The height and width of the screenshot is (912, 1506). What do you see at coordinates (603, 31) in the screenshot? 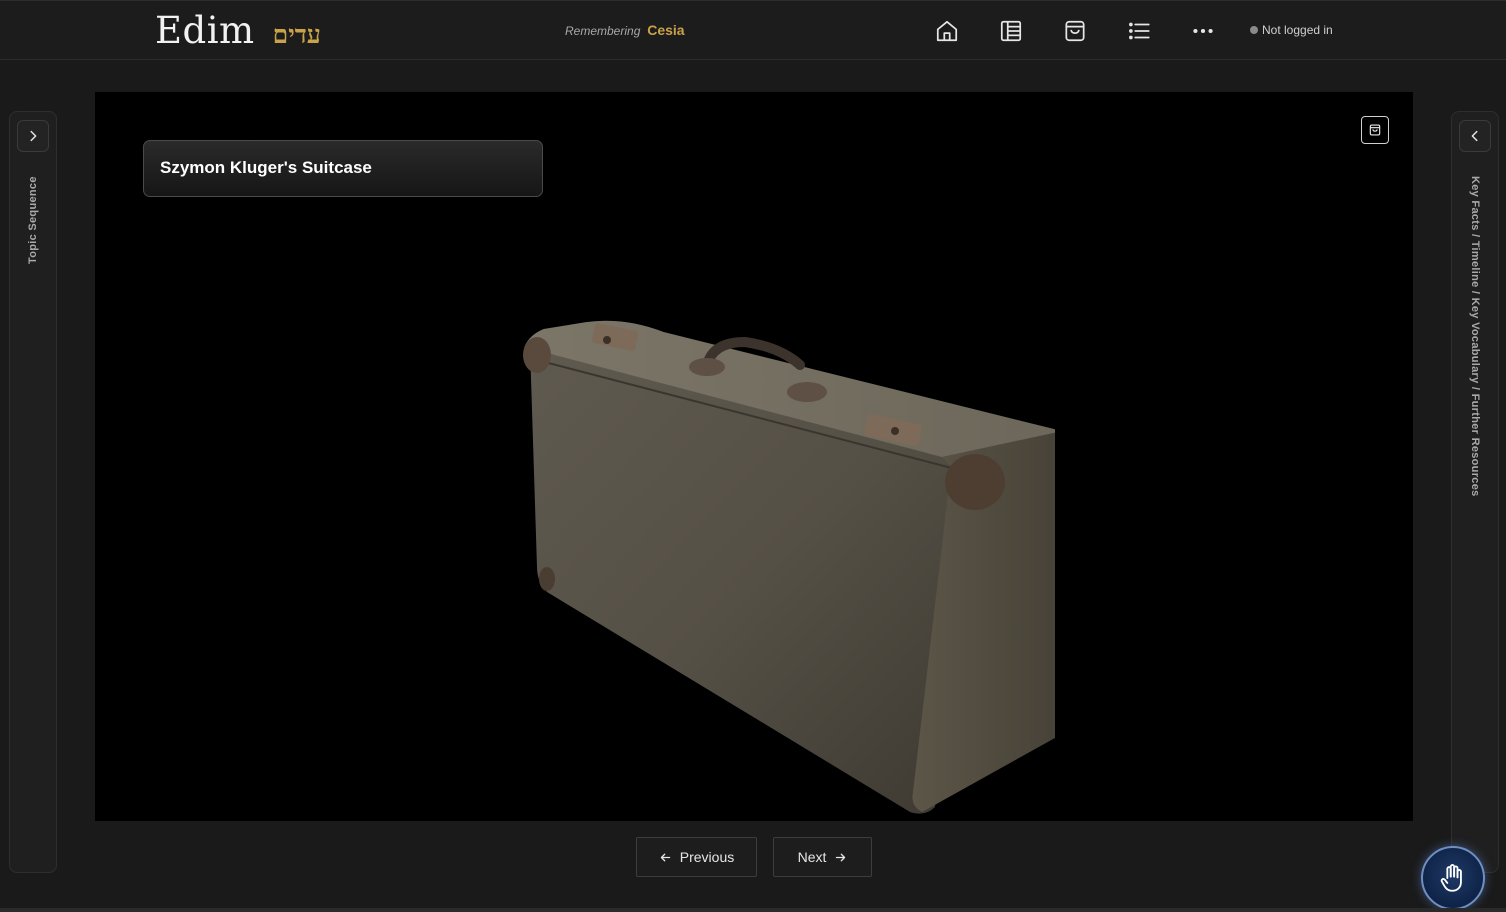
I see `remembering-prefix: Remembering` at bounding box center [603, 31].